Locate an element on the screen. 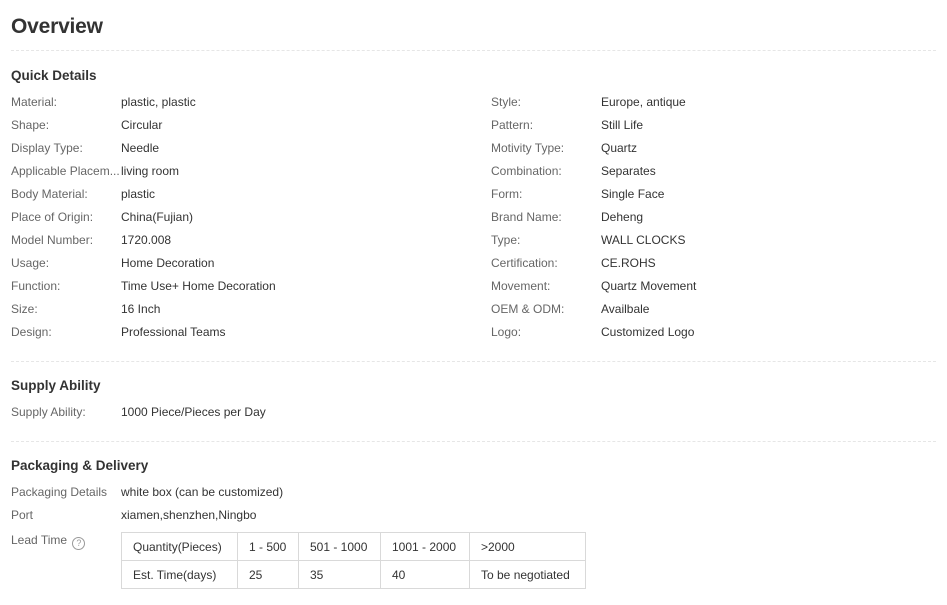 The width and height of the screenshot is (947, 605). detail-label: Function: is located at coordinates (36, 286).